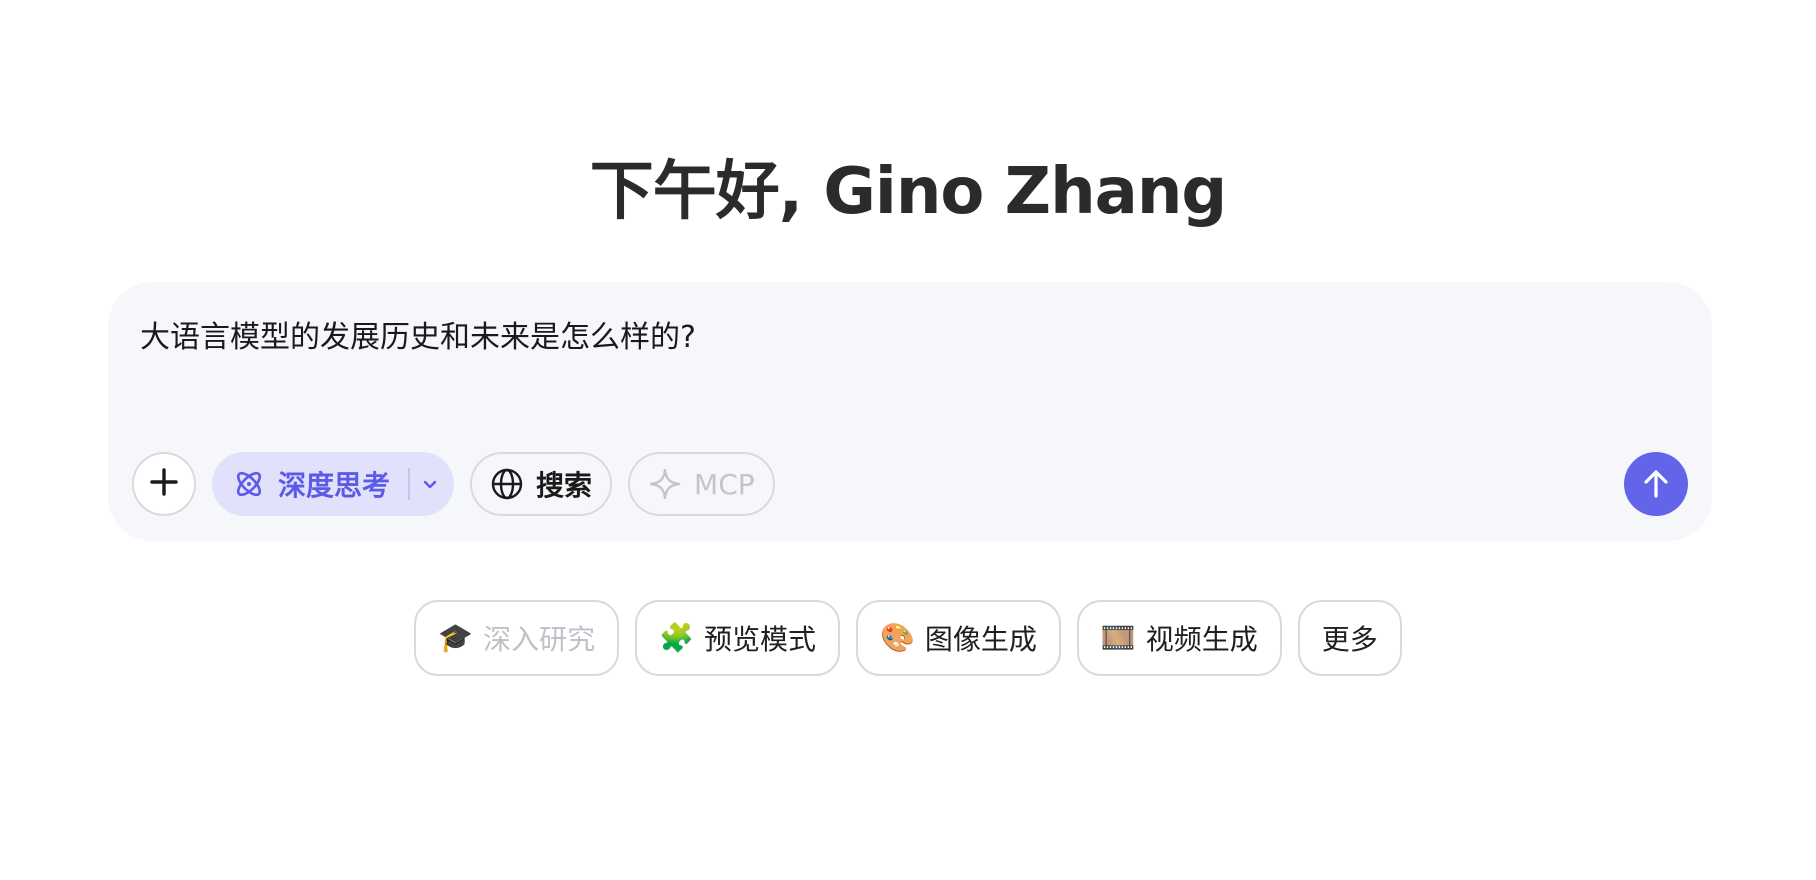  Describe the element at coordinates (908, 192) in the screenshot. I see `greeting-title: 下午好, Gino Zhang` at that location.